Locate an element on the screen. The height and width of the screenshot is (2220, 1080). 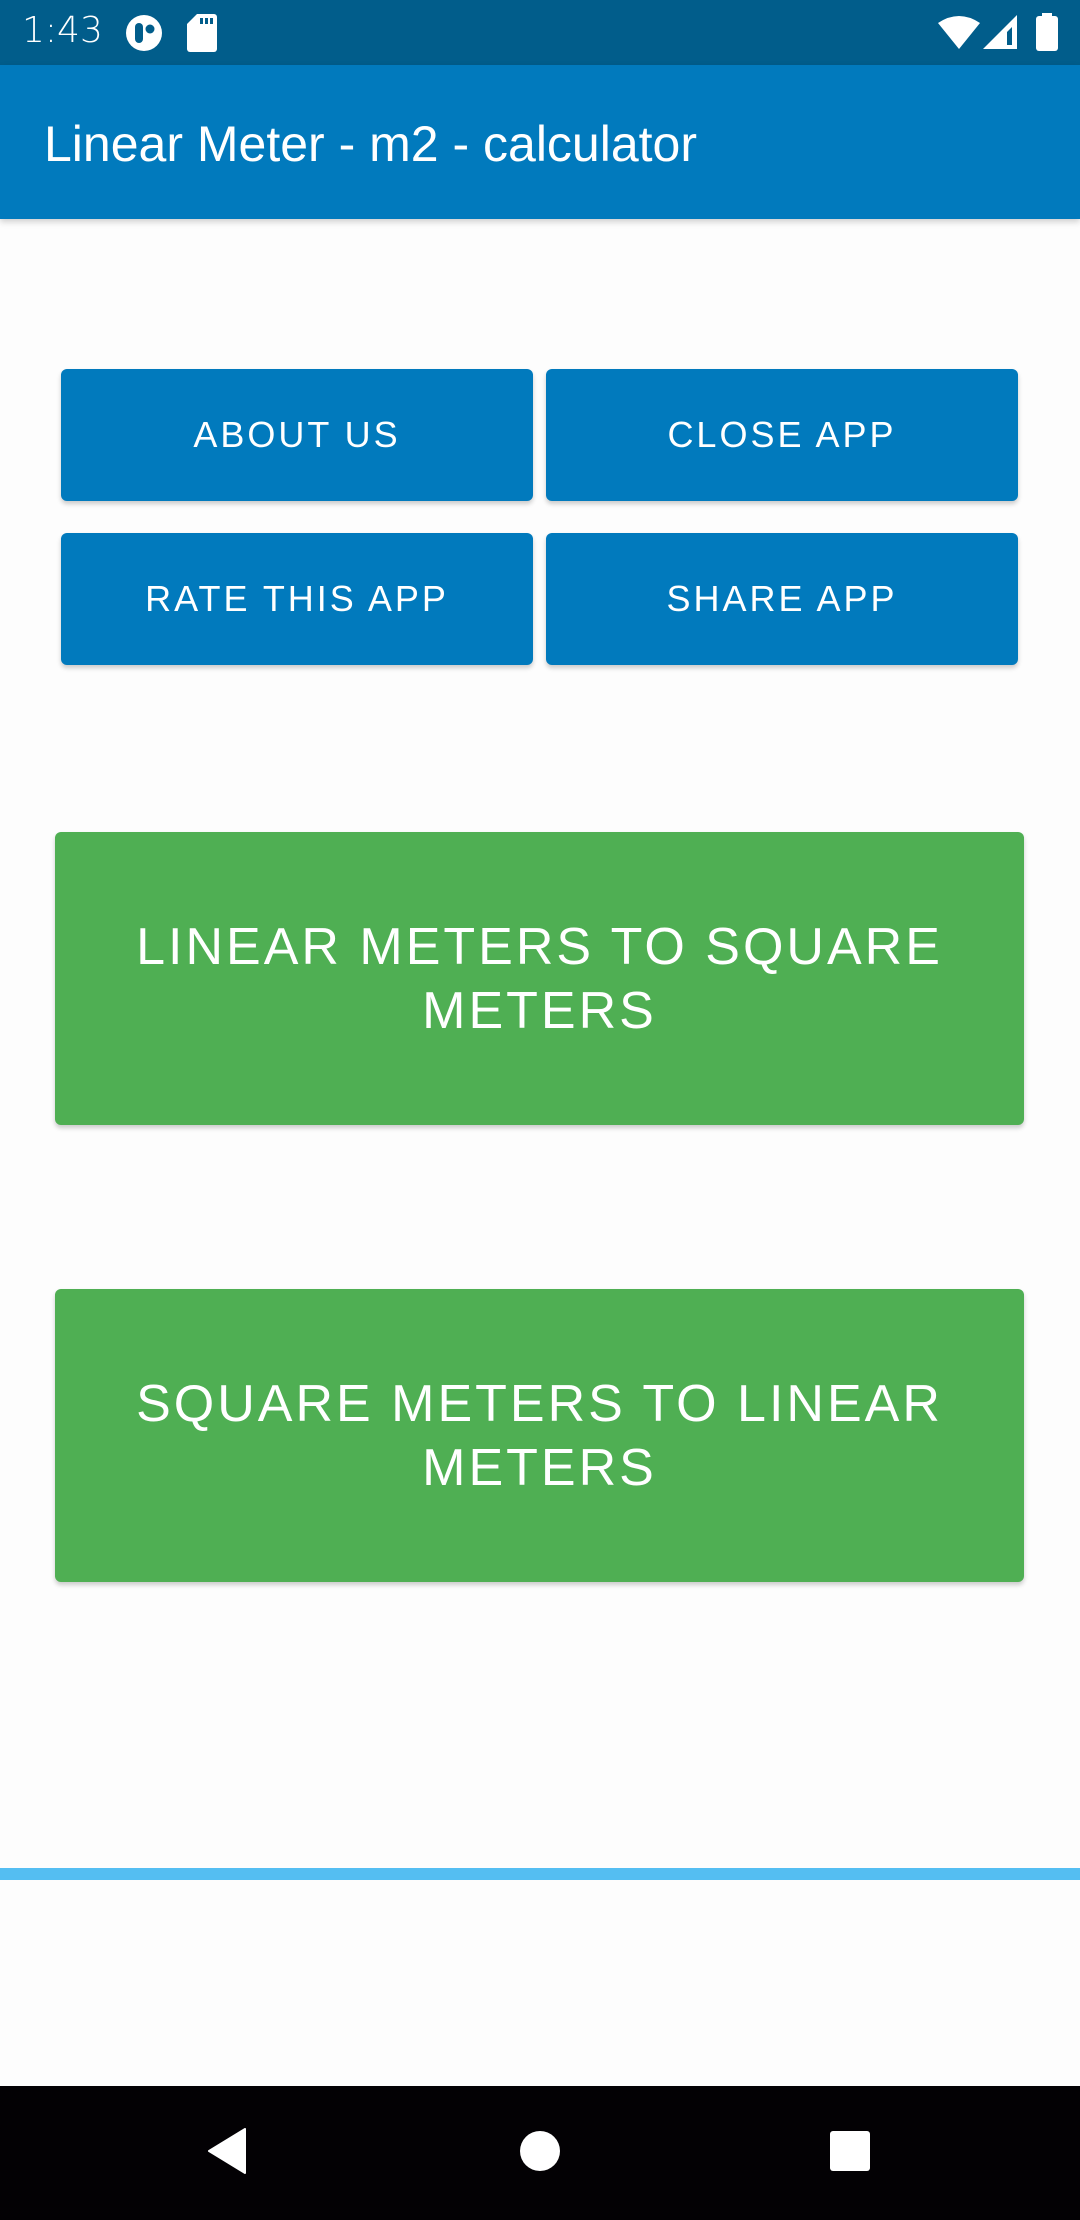
share-app-button: SHARE APP is located at coordinates (782, 599).